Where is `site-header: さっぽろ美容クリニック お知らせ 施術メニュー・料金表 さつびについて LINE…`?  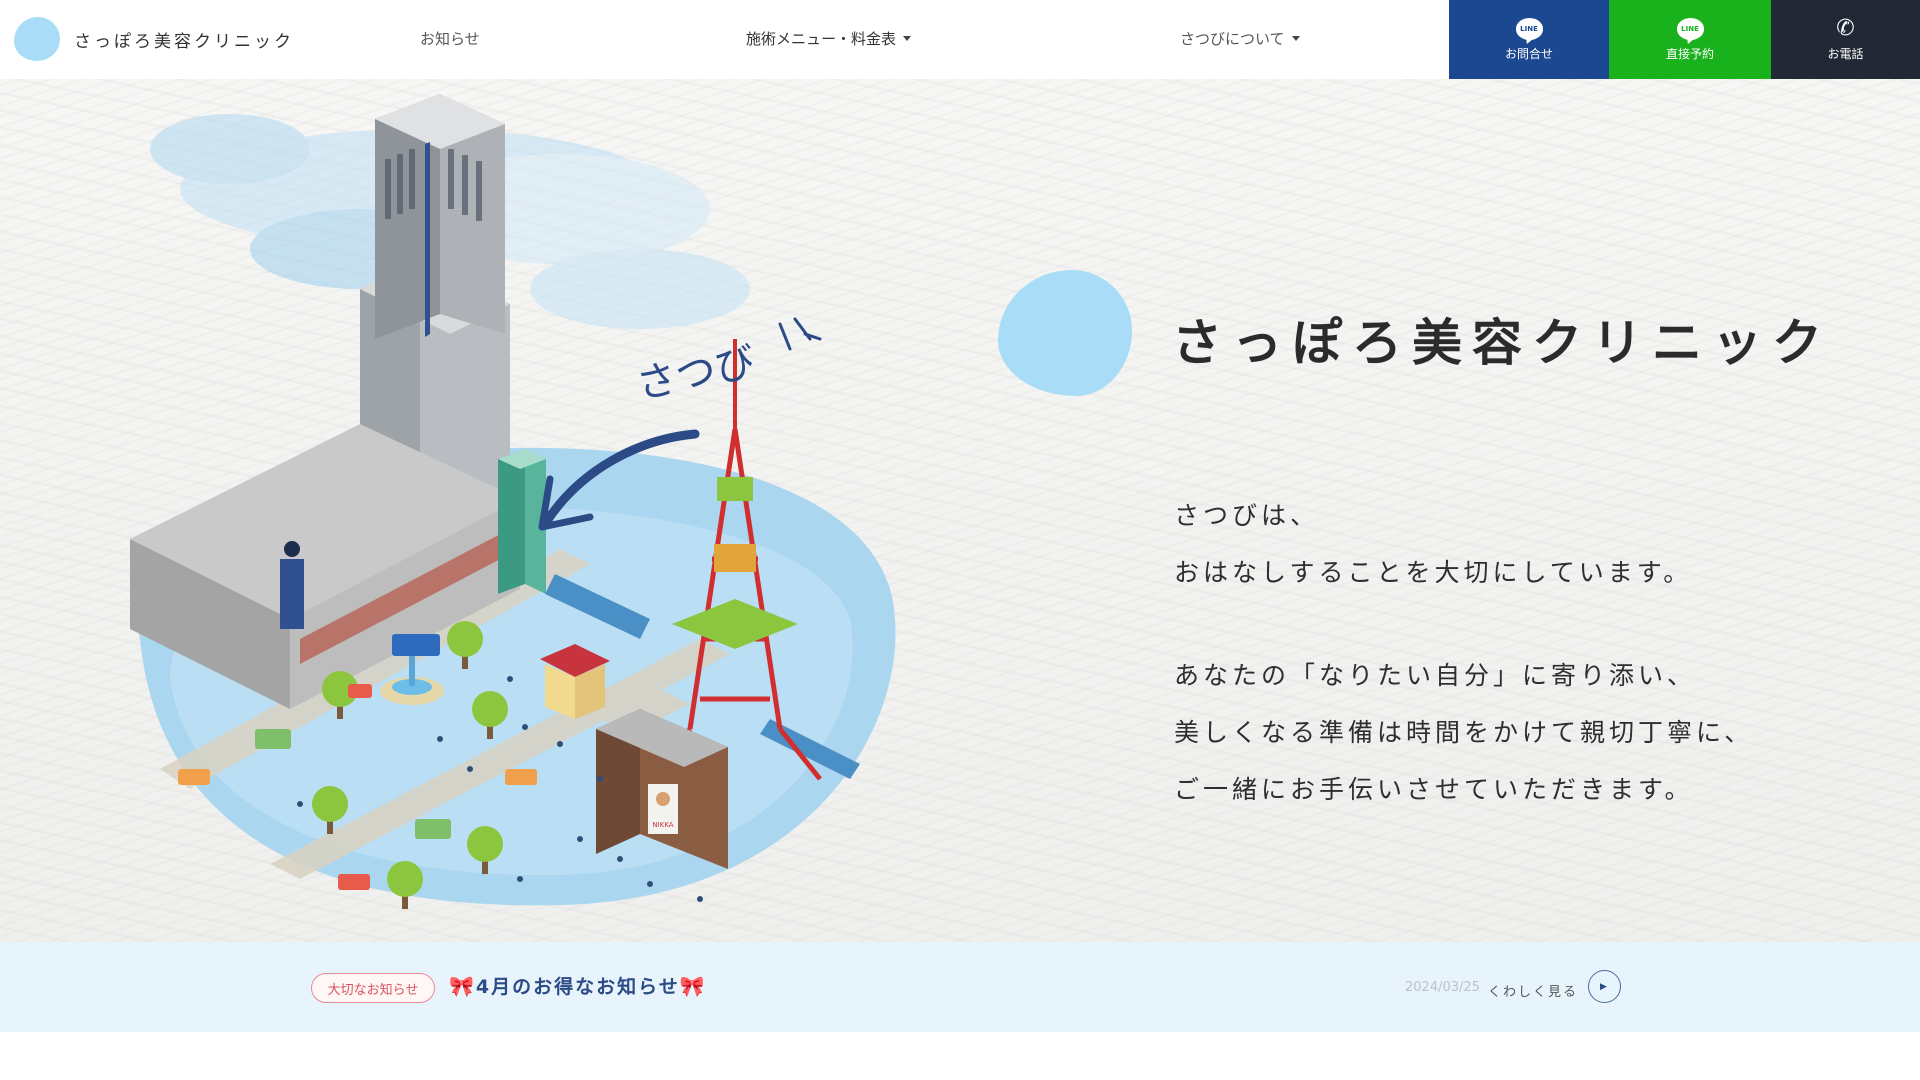
site-header: さっぽろ美容クリニック お知らせ 施術メニュー・料金表 さつびについて LINE… is located at coordinates (960, 39).